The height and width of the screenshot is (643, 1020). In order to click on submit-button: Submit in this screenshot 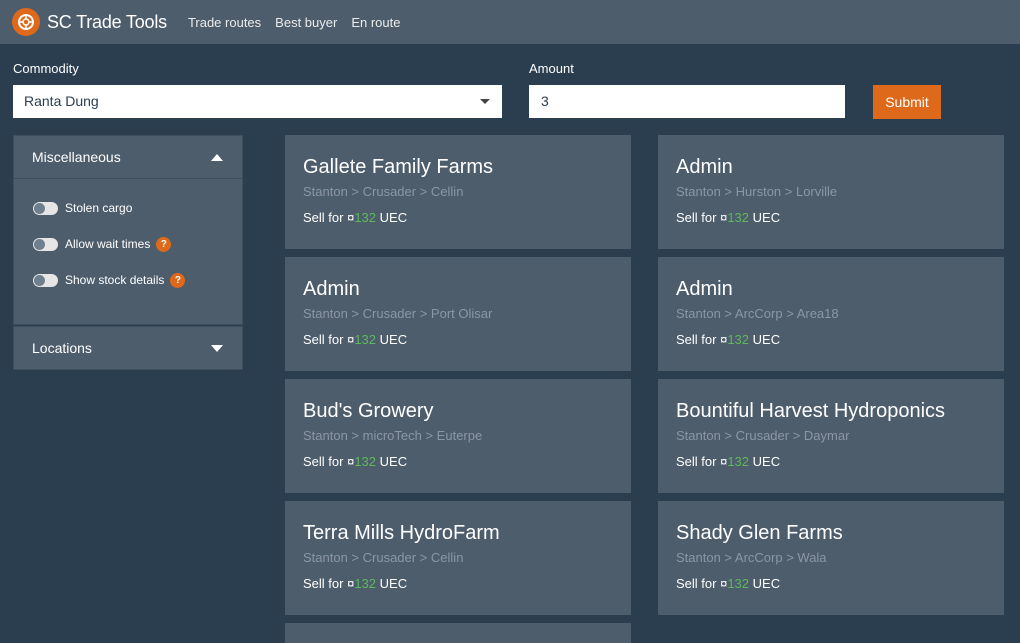, I will do `click(907, 102)`.